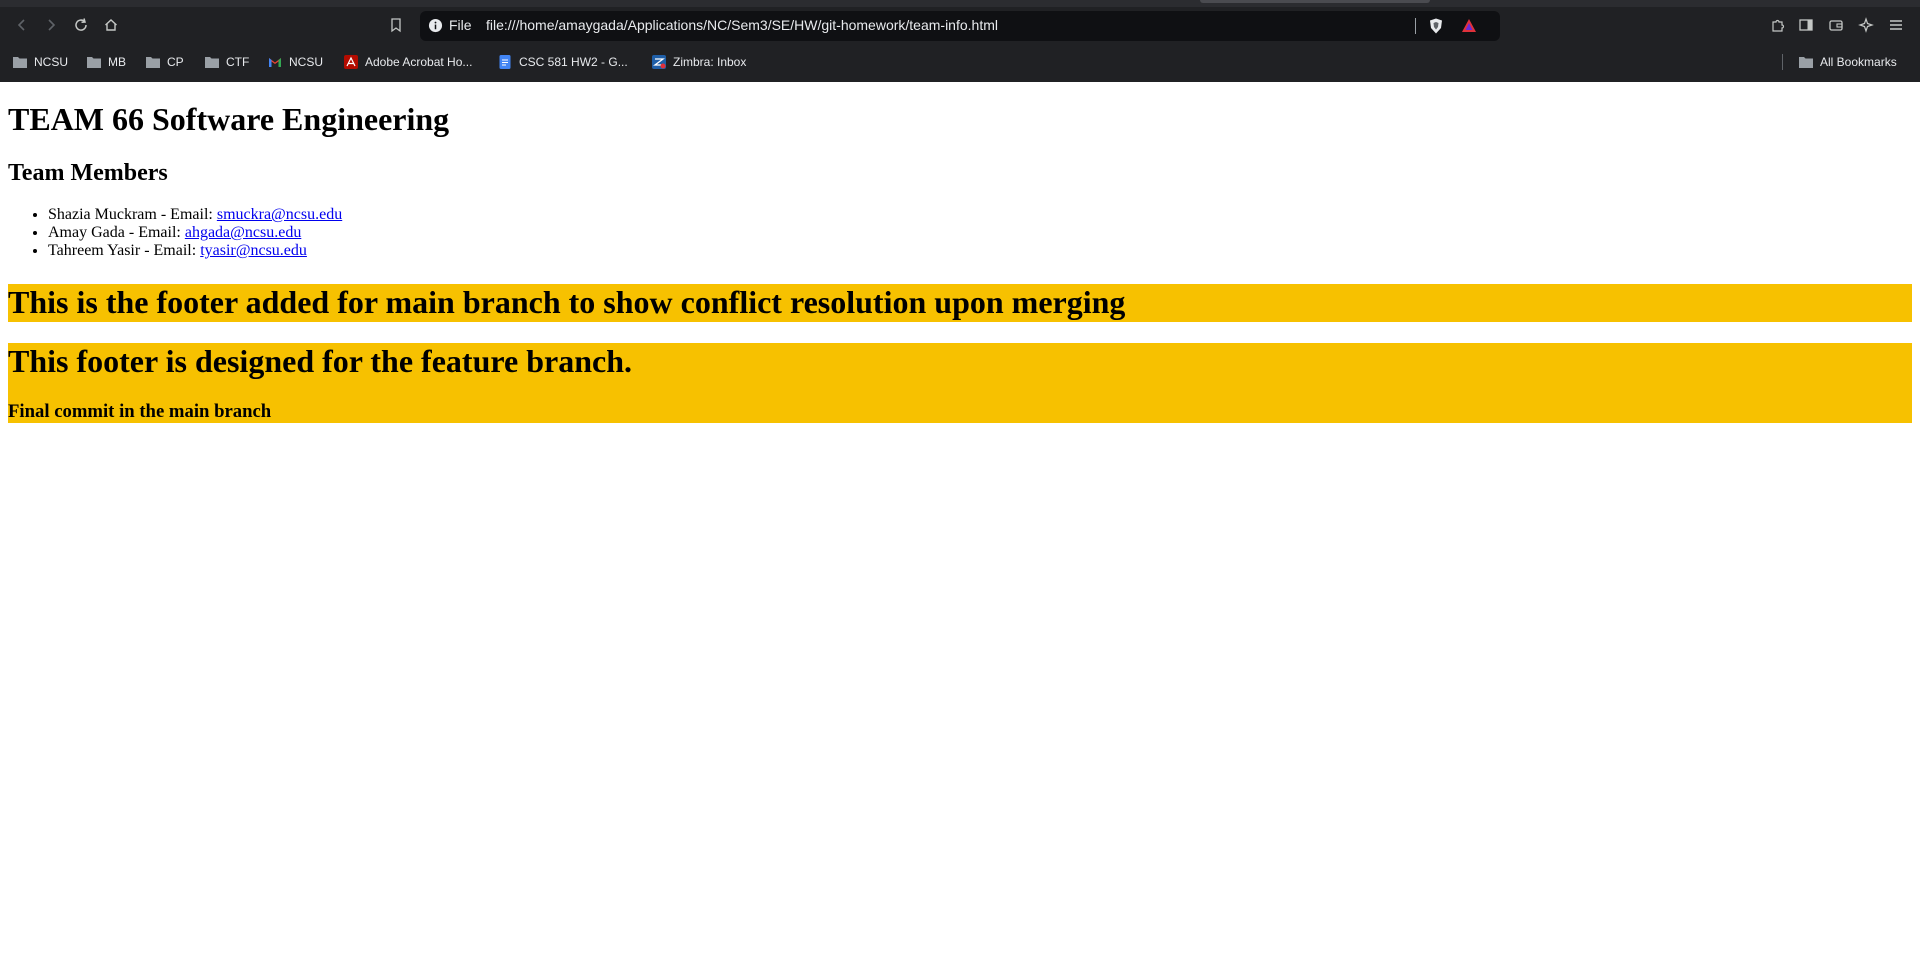 The height and width of the screenshot is (977, 1920). What do you see at coordinates (1469, 26) in the screenshot?
I see `brave-rewards-icon` at bounding box center [1469, 26].